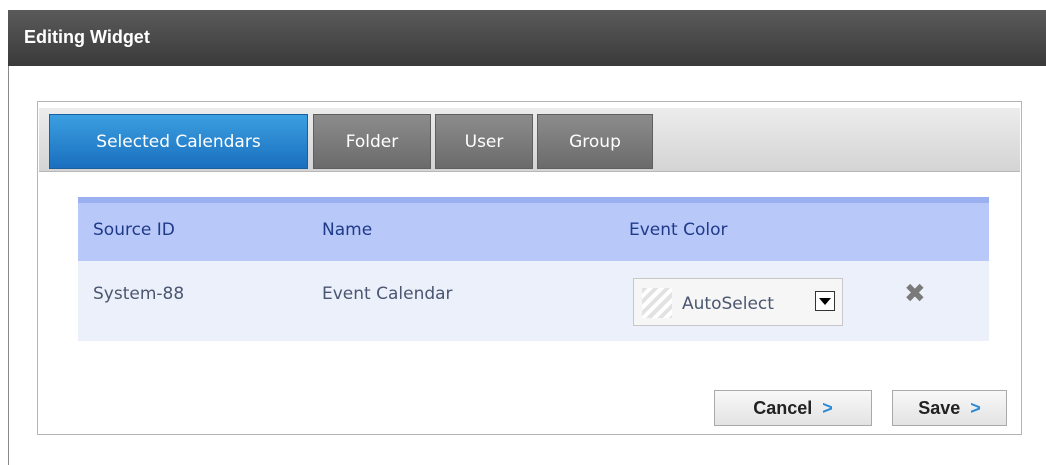 The image size is (1046, 465). I want to click on tab-bar: Selected Calendars Folder User Group, so click(529, 140).